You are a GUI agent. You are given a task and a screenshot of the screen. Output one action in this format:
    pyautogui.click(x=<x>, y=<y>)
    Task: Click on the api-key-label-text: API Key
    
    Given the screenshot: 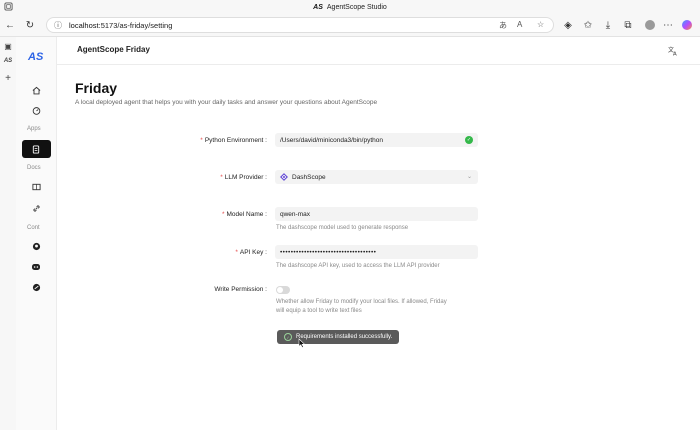 What is the action you would take?
    pyautogui.click(x=251, y=252)
    